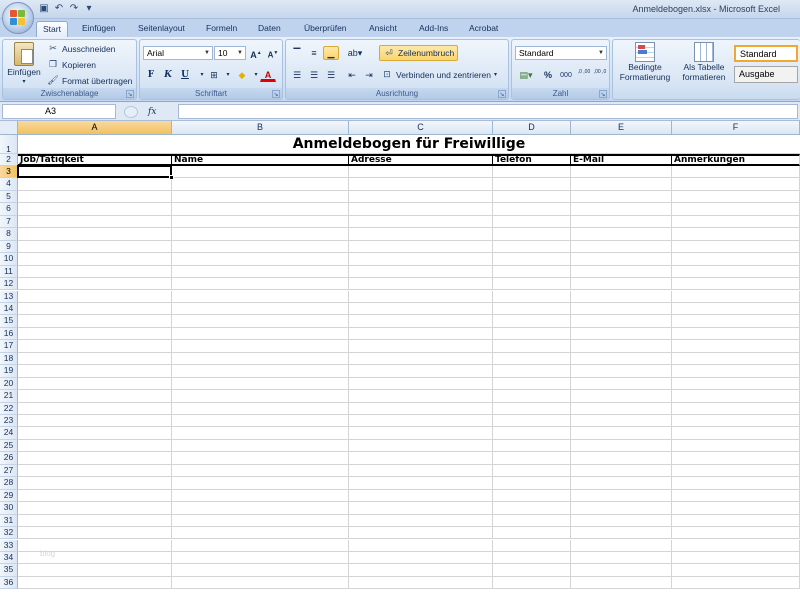  What do you see at coordinates (584, 75) in the screenshot?
I see `increase-decimal-button: ,0 ,00` at bounding box center [584, 75].